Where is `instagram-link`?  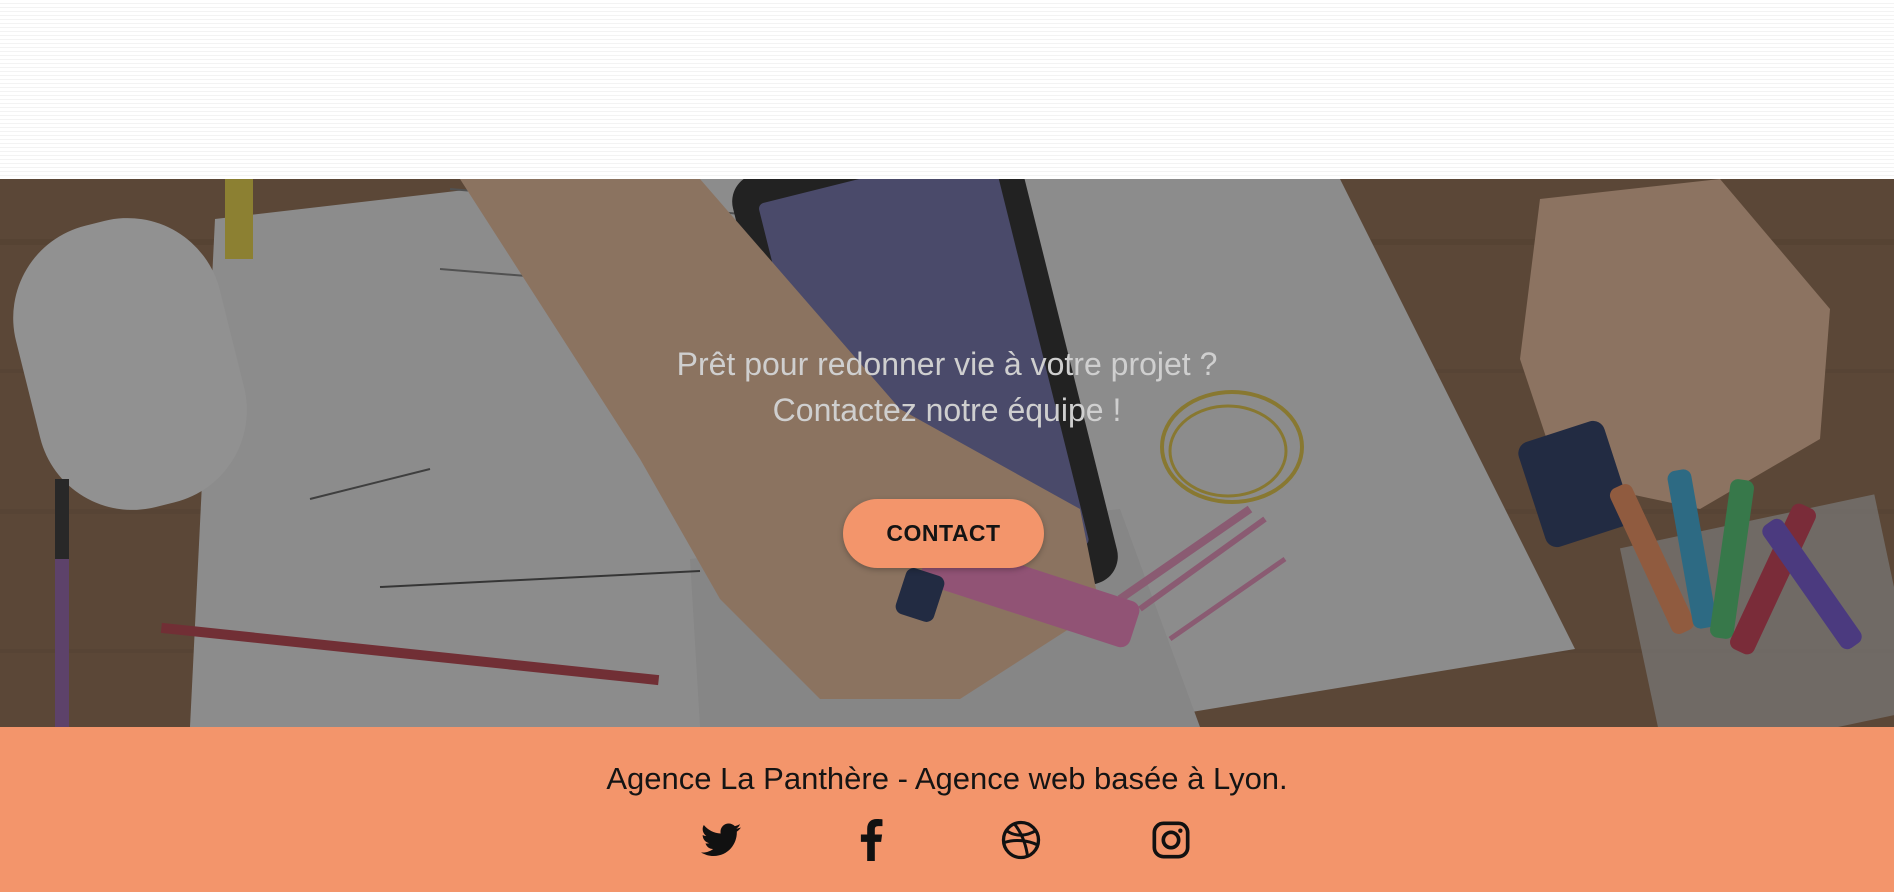
instagram-link is located at coordinates (1171, 840).